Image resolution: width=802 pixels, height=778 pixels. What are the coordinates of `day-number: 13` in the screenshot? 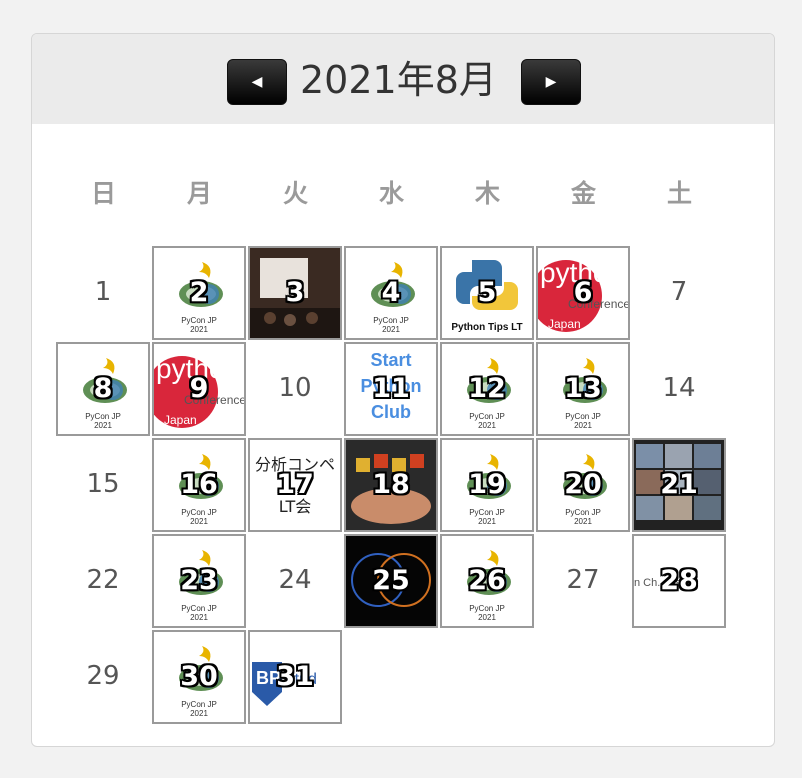 It's located at (583, 388).